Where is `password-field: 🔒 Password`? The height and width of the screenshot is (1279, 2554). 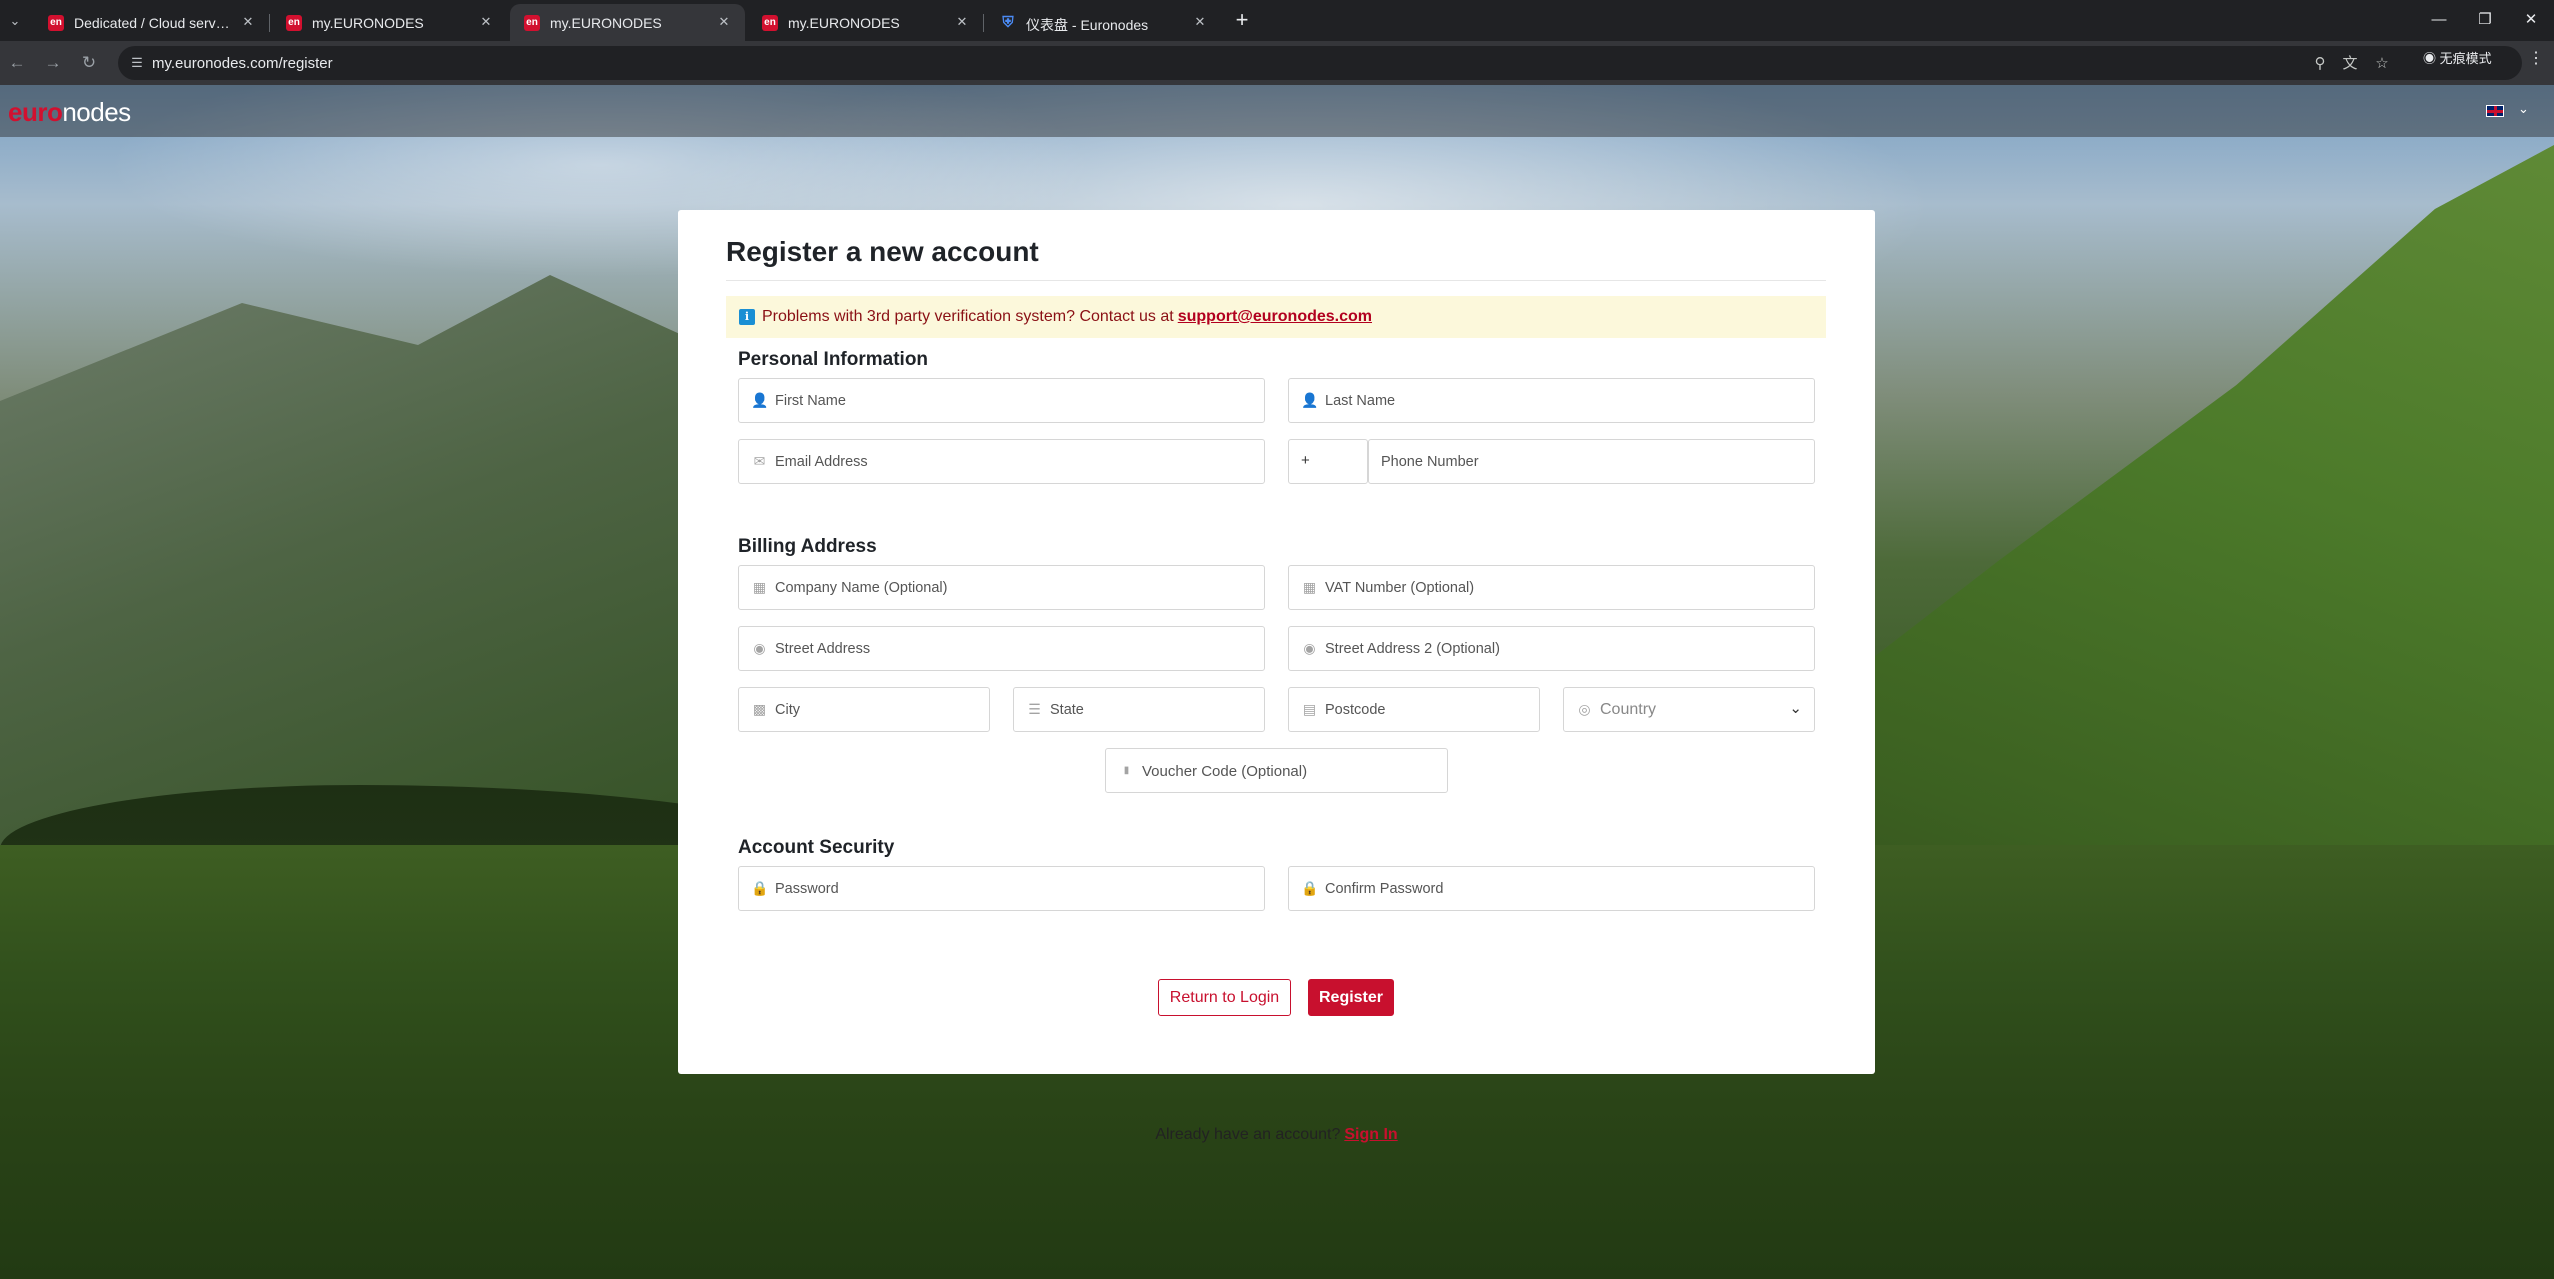 password-field: 🔒 Password is located at coordinates (1001, 888).